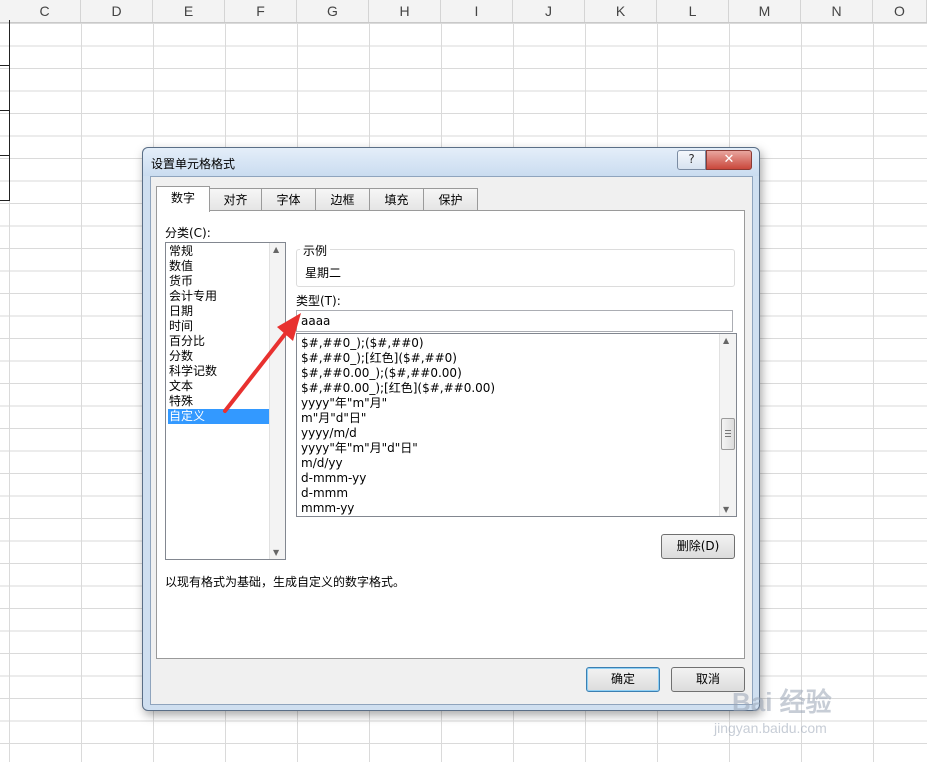  Describe the element at coordinates (329, 433) in the screenshot. I see `format-item: yyyy/m/d` at that location.